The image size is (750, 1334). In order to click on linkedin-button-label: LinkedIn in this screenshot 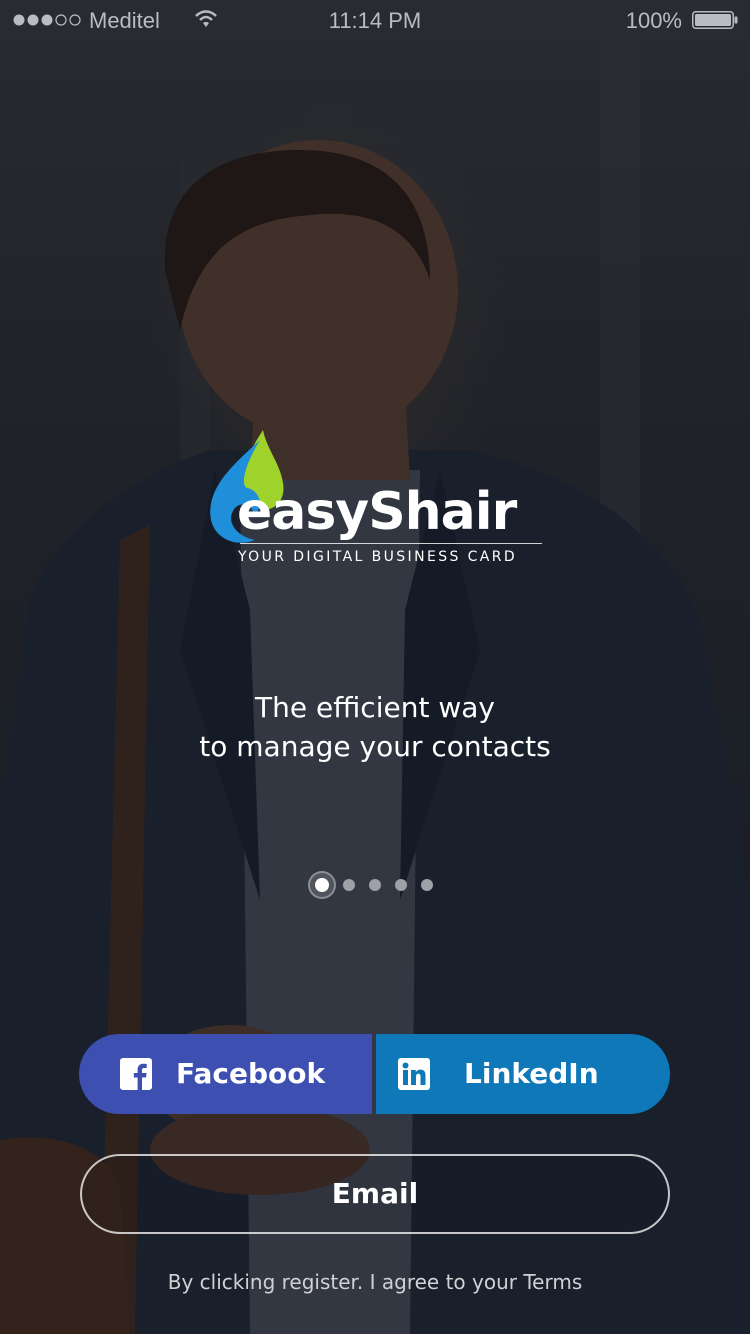, I will do `click(531, 1073)`.